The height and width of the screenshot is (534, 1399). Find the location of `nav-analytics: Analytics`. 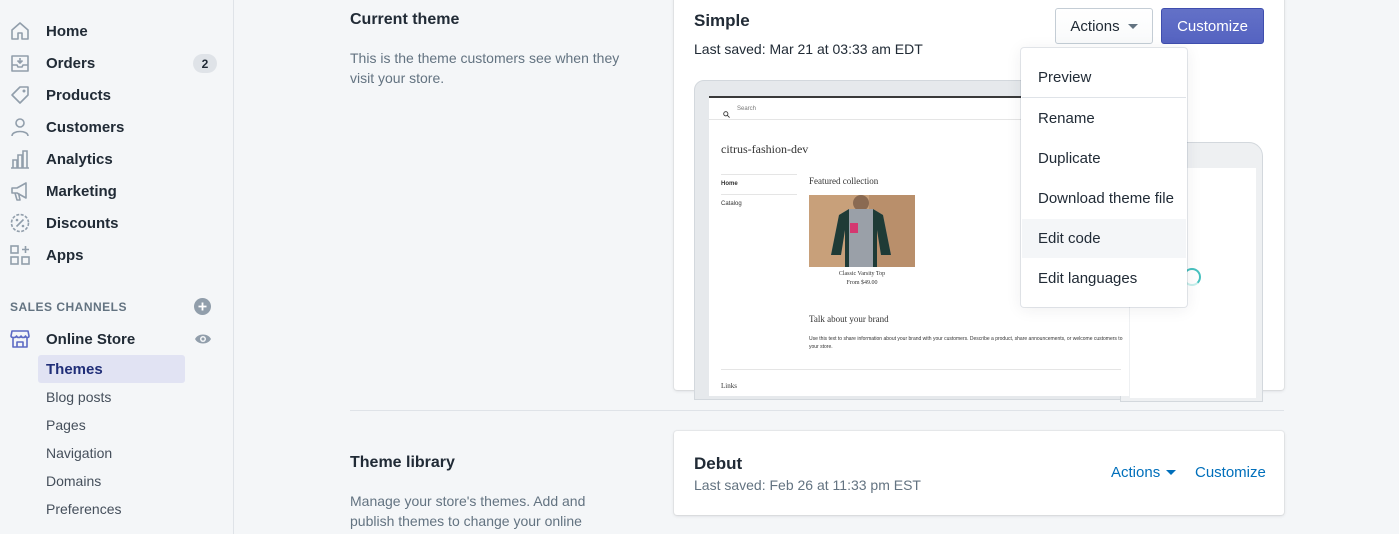

nav-analytics: Analytics is located at coordinates (116, 159).